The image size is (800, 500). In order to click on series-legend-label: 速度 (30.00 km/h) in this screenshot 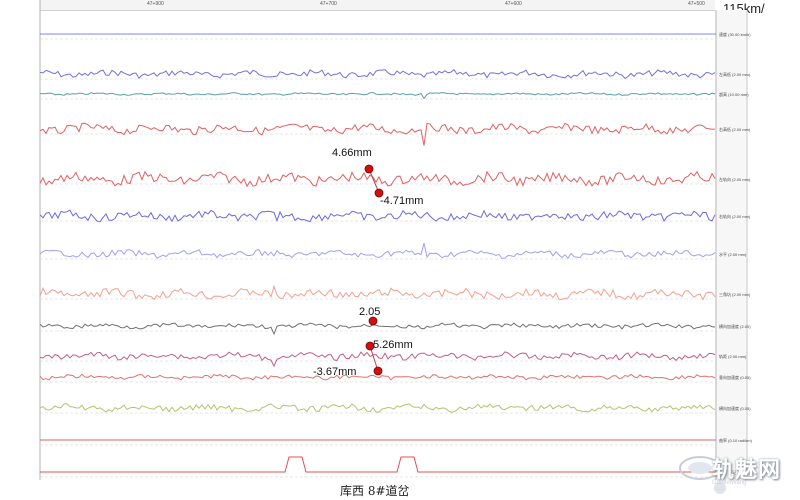, I will do `click(735, 34)`.